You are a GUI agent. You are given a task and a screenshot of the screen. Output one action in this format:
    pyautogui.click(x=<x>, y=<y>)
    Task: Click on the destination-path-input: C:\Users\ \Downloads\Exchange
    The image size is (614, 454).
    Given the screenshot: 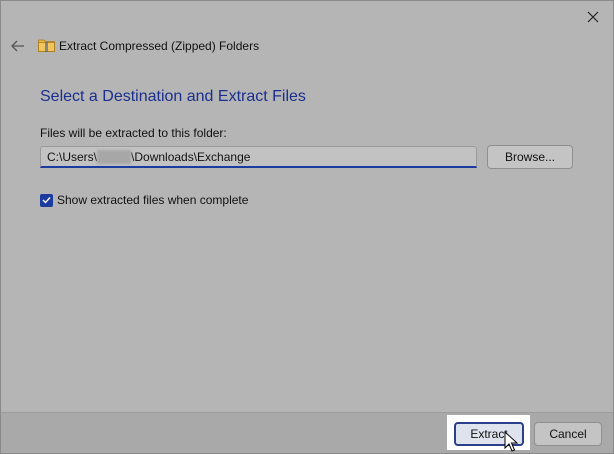 What is the action you would take?
    pyautogui.click(x=258, y=157)
    